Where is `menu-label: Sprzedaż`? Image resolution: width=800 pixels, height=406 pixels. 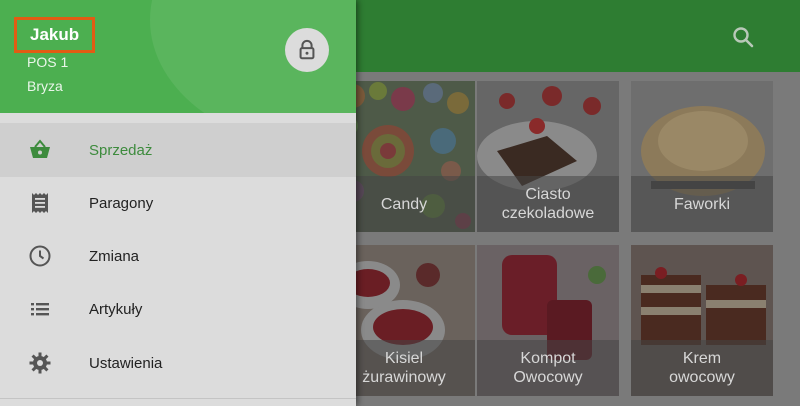
menu-label: Sprzedaż is located at coordinates (121, 150).